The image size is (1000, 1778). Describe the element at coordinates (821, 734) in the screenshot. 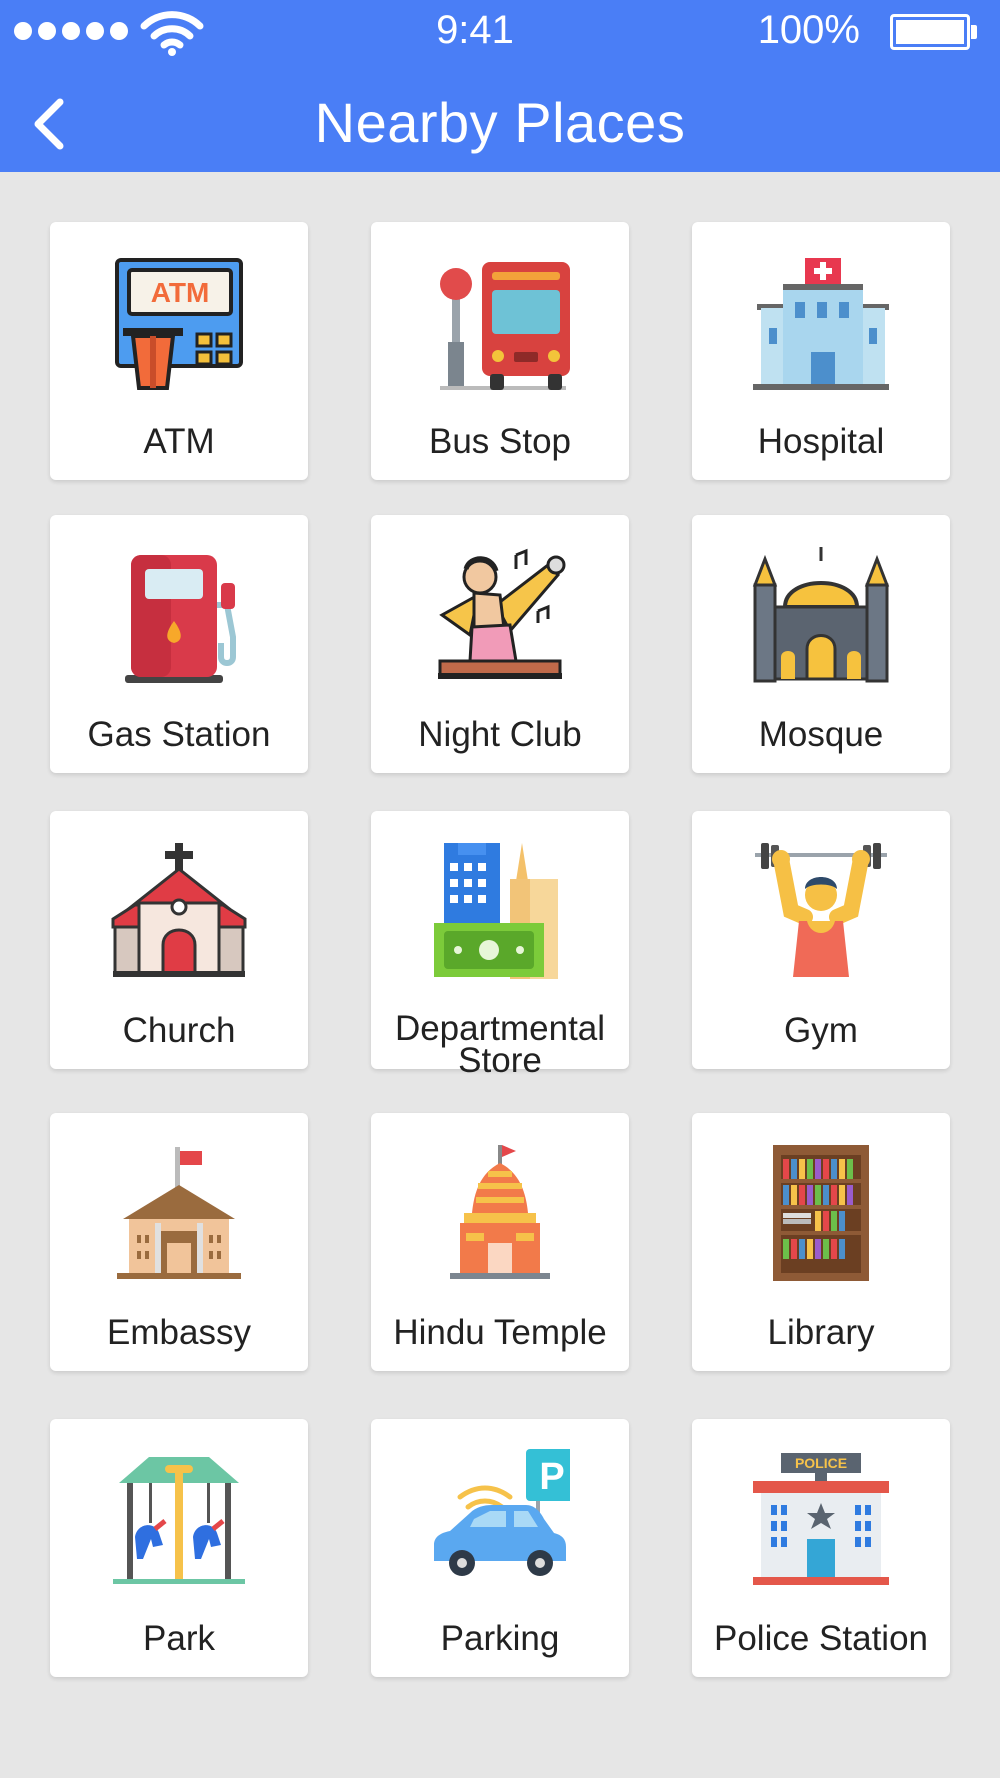

I see `place-label: Mosque` at that location.